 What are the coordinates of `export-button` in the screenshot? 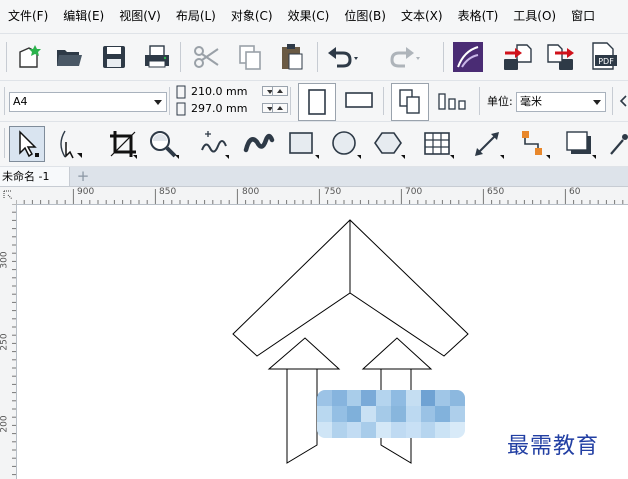 It's located at (561, 57).